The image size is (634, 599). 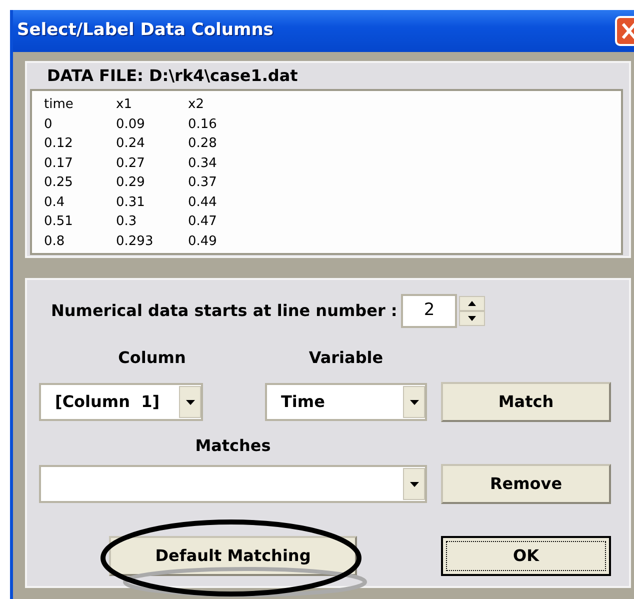 I want to click on match-button: Match, so click(x=526, y=402).